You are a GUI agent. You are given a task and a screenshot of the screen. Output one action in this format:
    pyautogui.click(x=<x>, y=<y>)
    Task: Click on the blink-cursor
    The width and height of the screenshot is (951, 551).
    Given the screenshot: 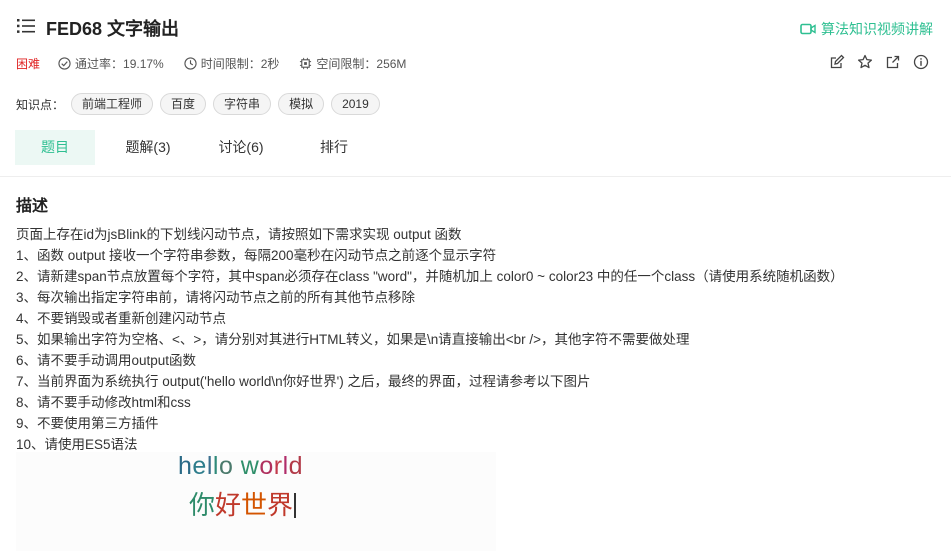 What is the action you would take?
    pyautogui.click(x=295, y=505)
    